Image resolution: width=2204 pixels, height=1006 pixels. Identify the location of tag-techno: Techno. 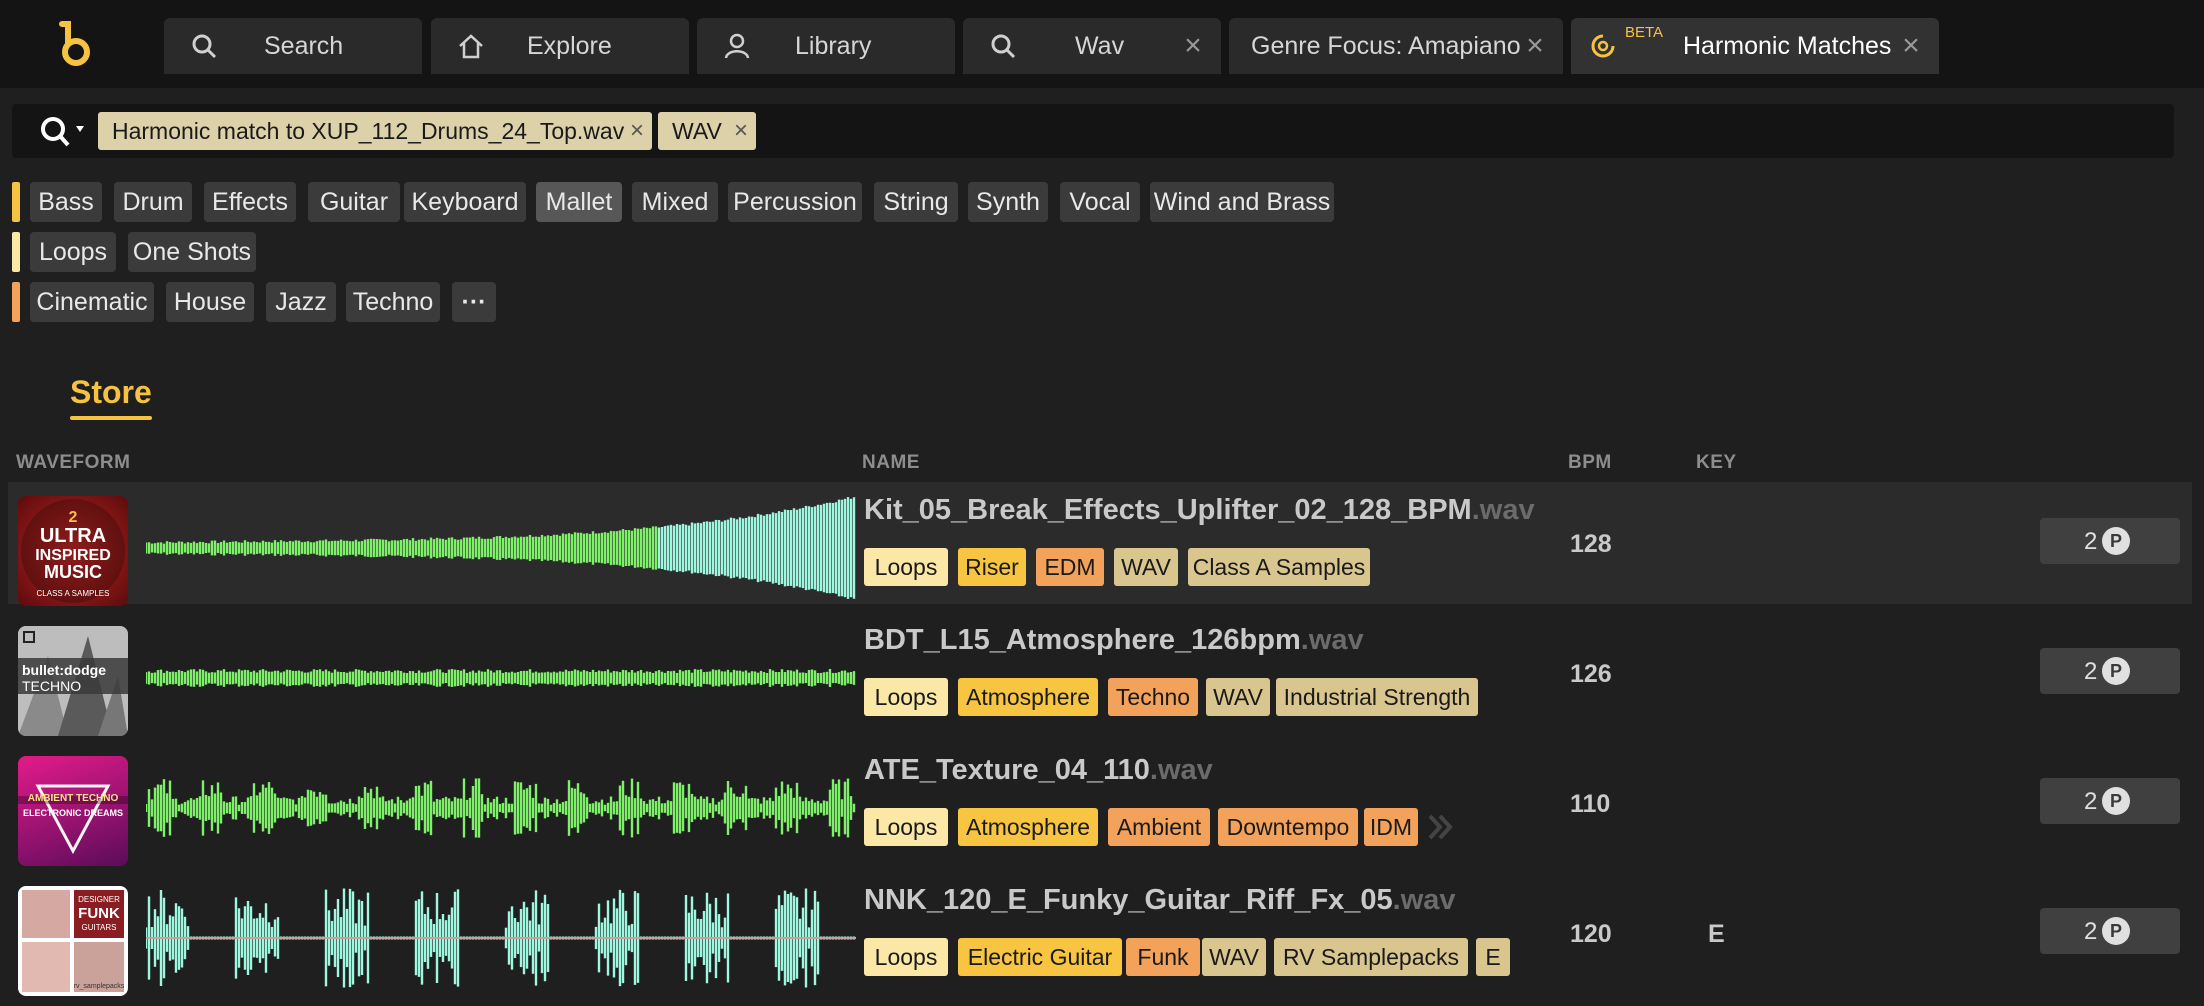
(1153, 697).